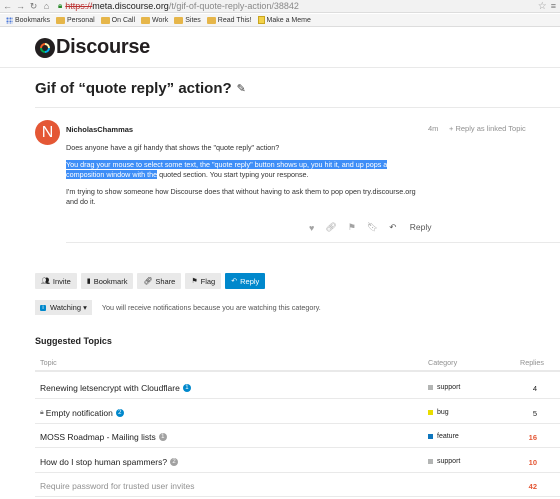 The image size is (560, 499). Describe the element at coordinates (297, 436) in the screenshot. I see `table-row: MOSS Roadmap - Mailing lists 1 feature 16` at that location.